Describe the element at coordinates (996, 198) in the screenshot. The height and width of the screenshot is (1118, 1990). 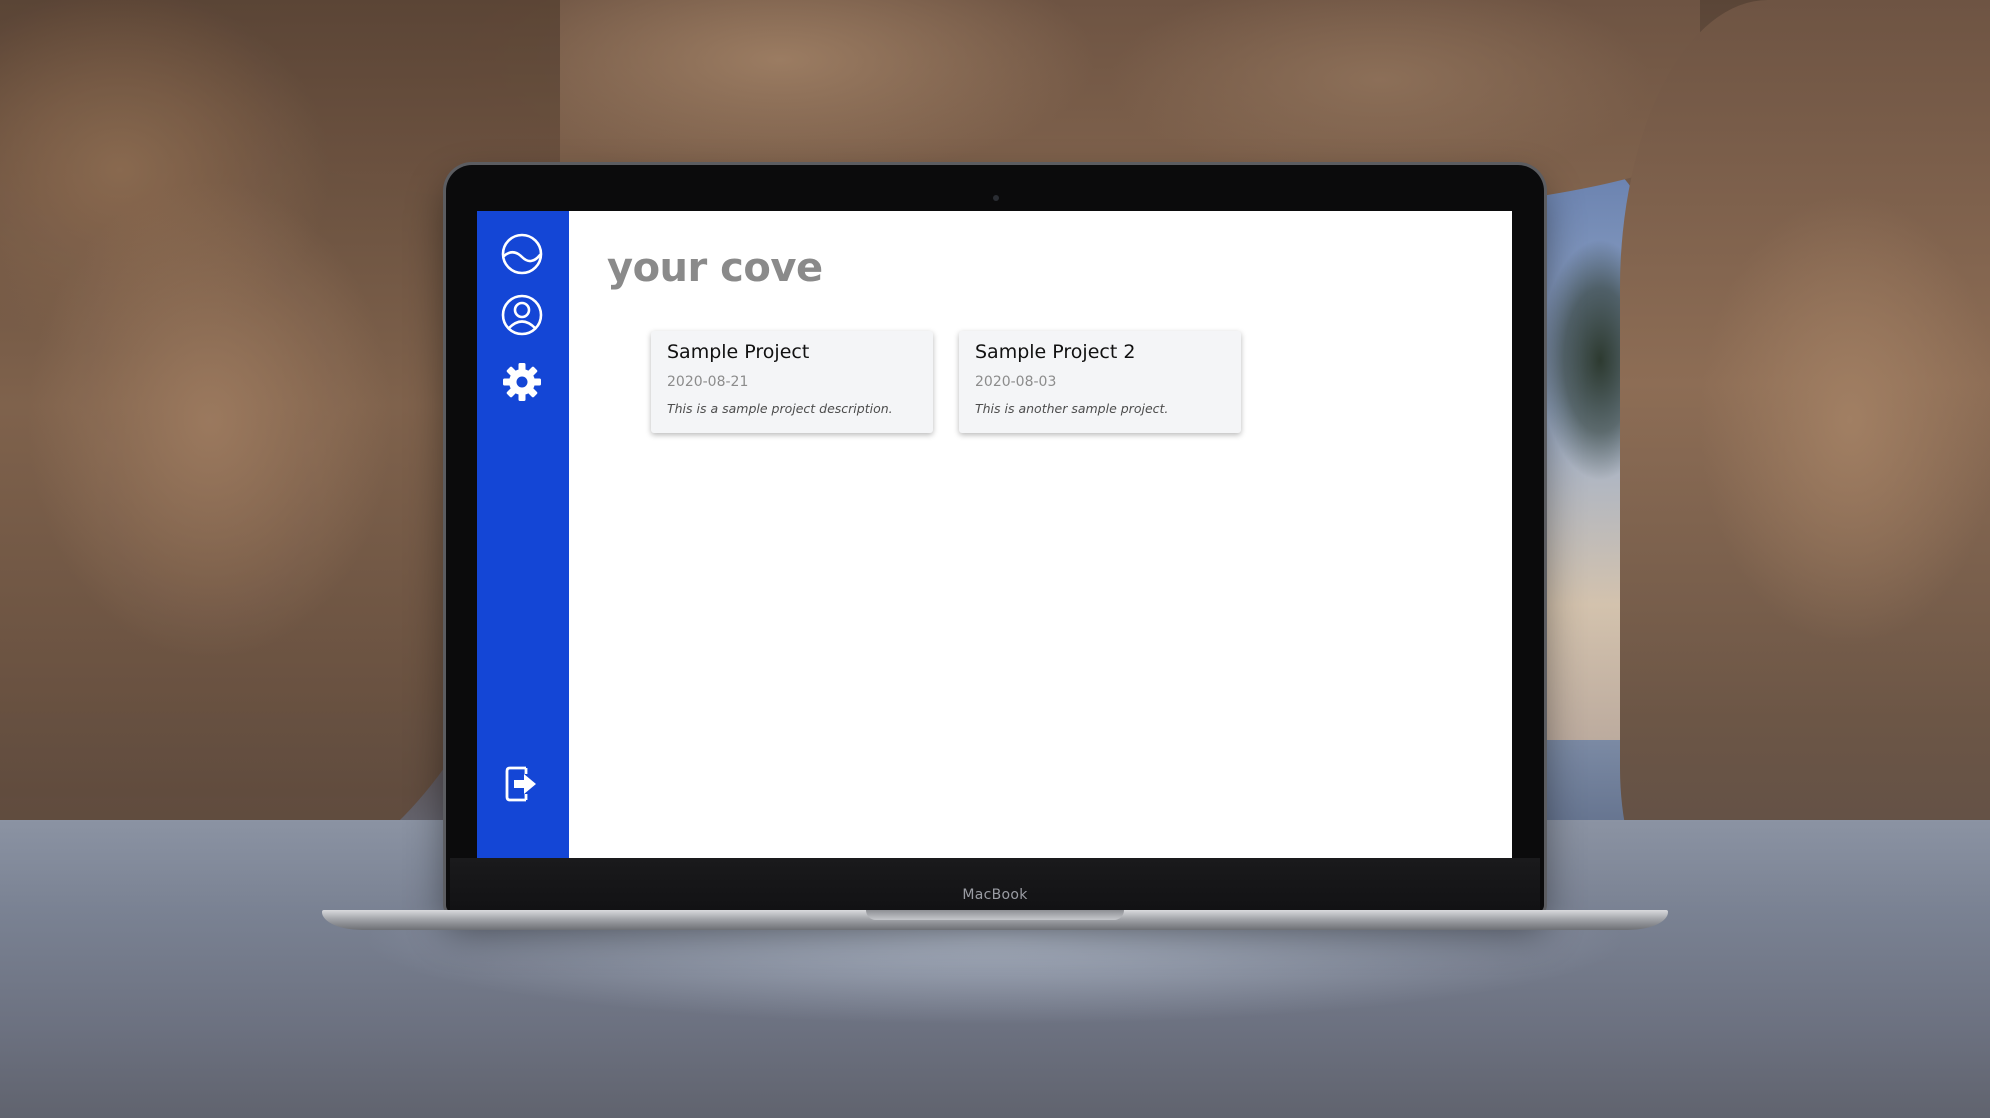
I see `webcam` at that location.